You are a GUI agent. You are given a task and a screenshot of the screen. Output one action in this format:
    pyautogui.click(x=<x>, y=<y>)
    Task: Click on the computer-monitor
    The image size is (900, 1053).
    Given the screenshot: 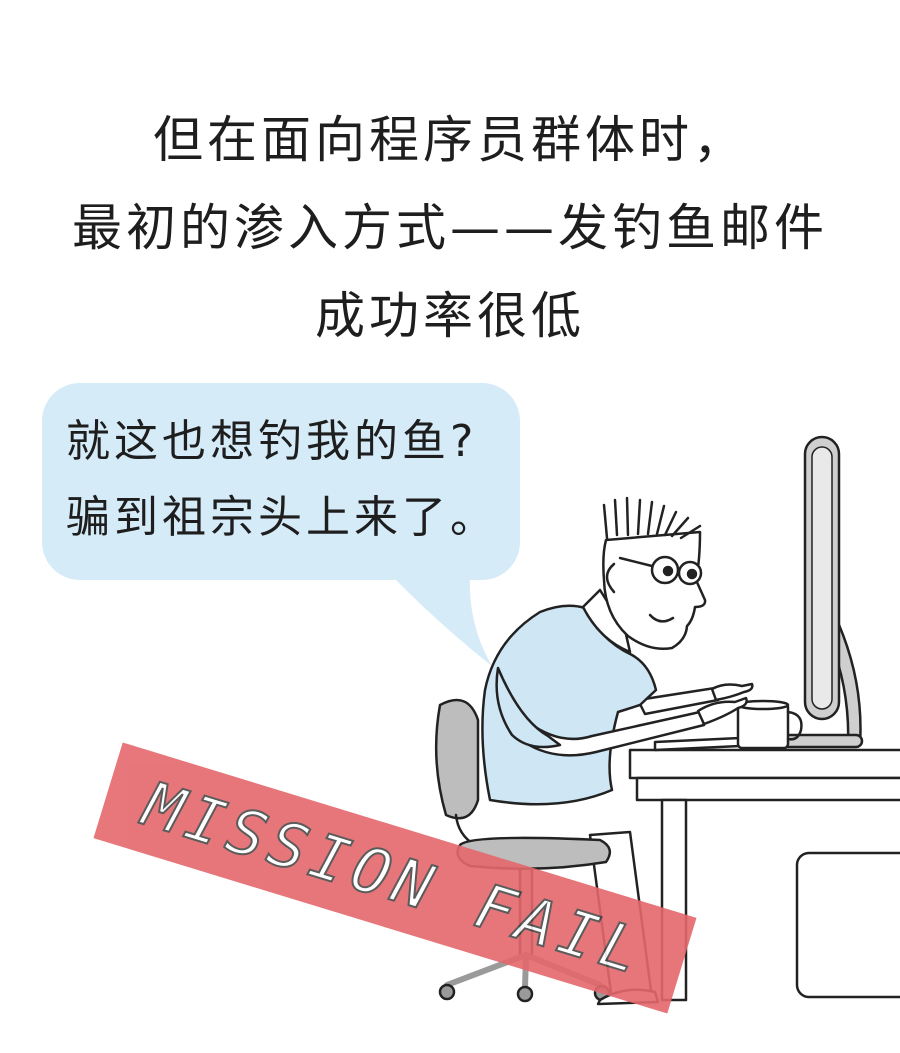 What is the action you would take?
    pyautogui.click(x=822, y=592)
    